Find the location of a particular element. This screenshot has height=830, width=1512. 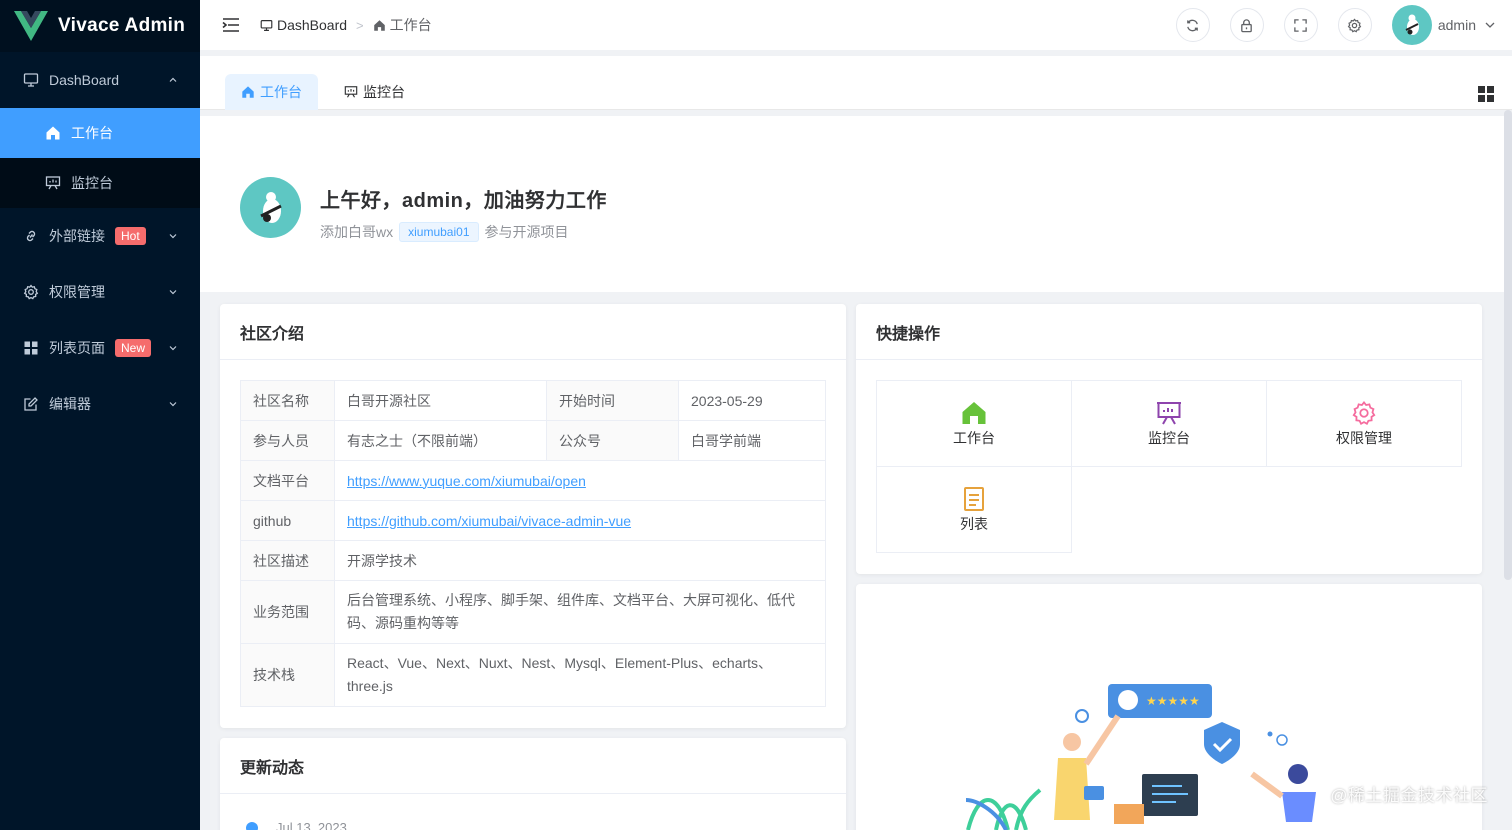

settings-button is located at coordinates (1354, 25).